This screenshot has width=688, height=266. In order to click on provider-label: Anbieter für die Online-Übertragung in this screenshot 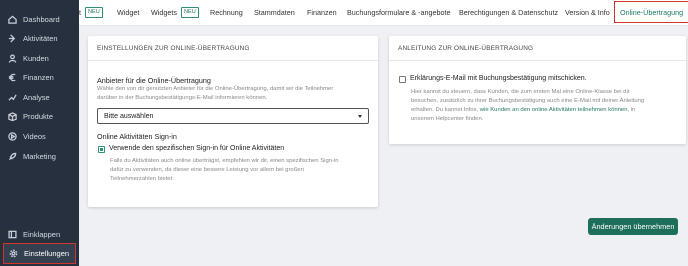, I will do `click(154, 80)`.